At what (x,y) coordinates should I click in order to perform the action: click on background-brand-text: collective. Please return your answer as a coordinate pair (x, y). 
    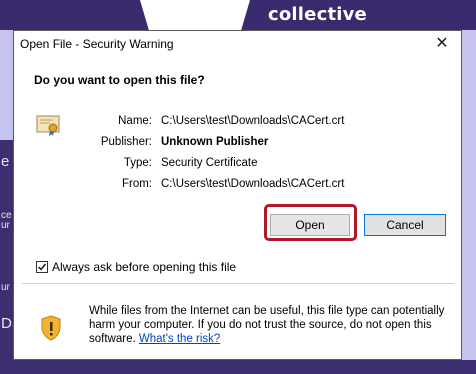
    Looking at the image, I should click on (317, 14).